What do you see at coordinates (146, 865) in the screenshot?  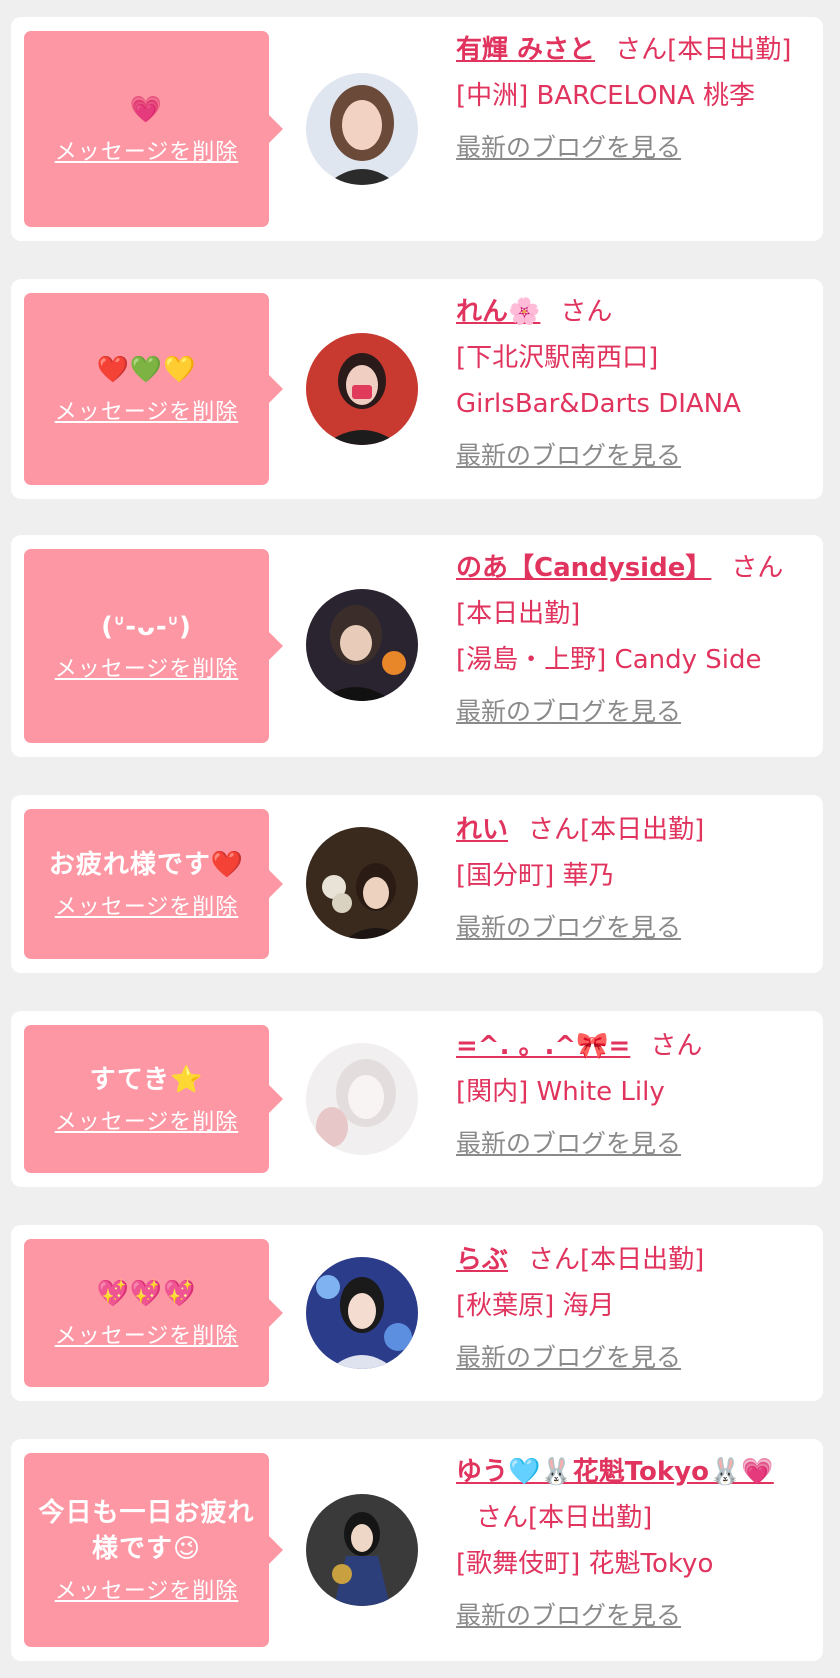 I see `message-text: お疲れ様です❤️` at bounding box center [146, 865].